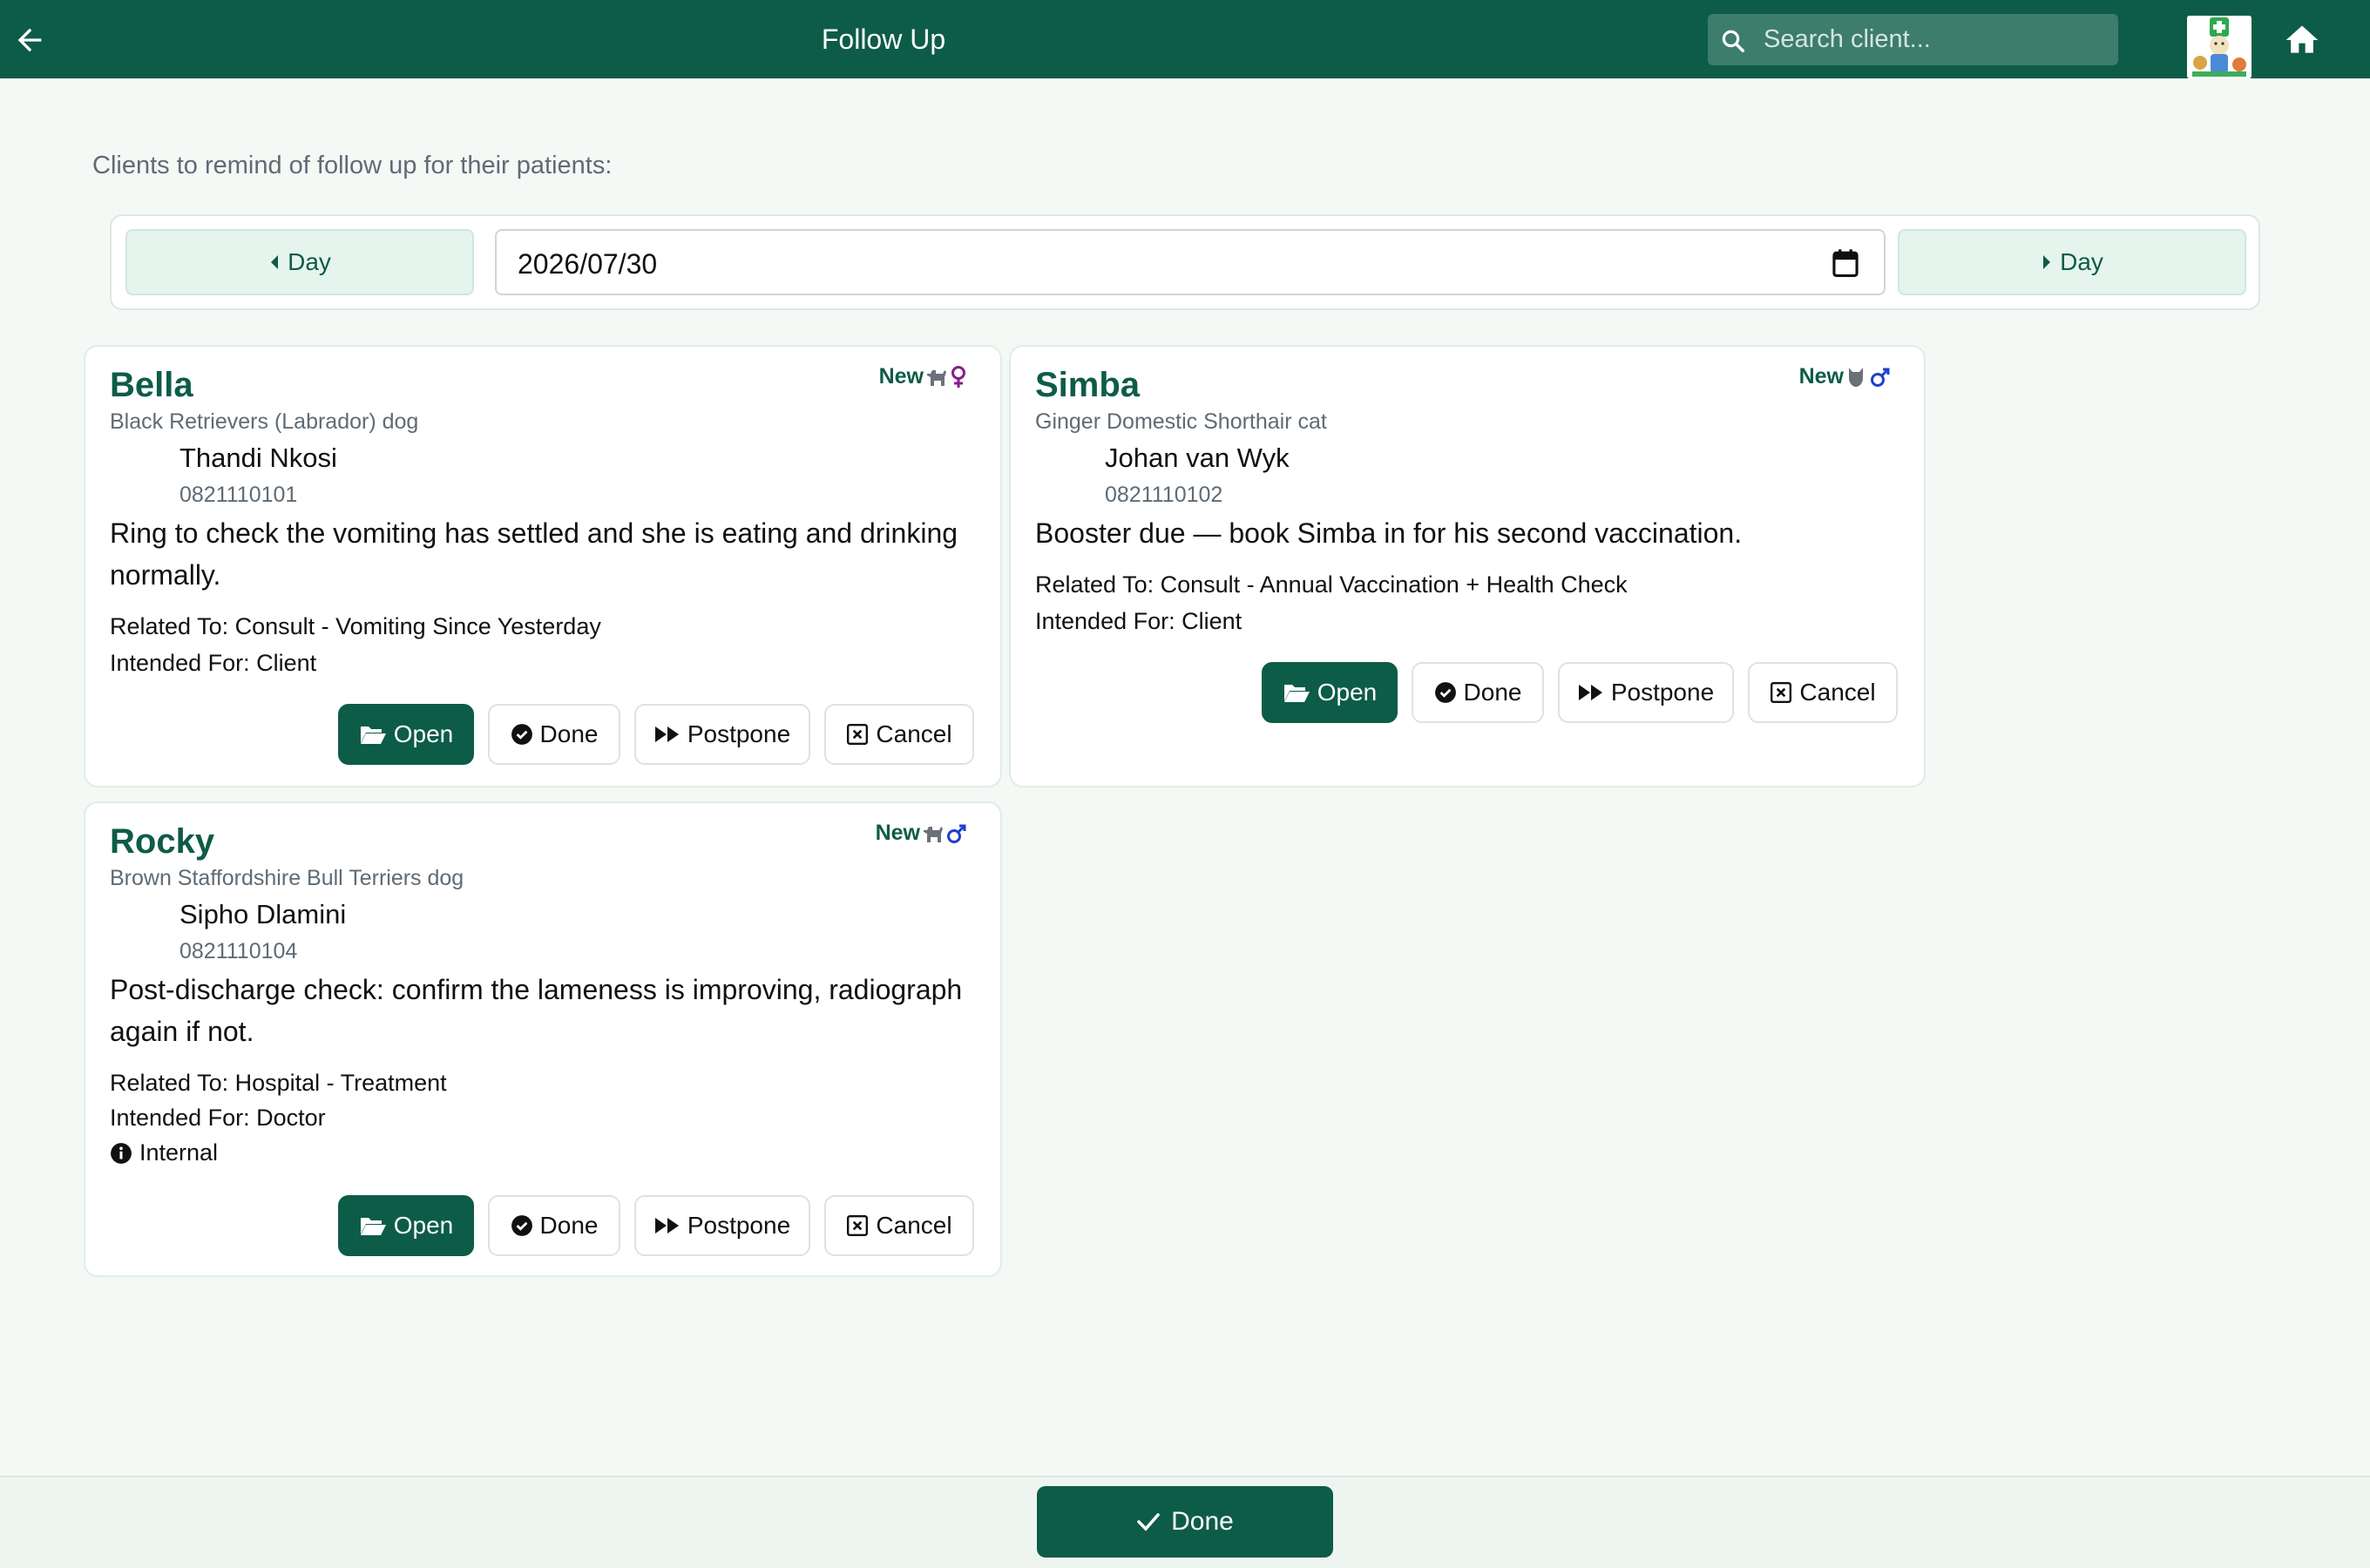 The width and height of the screenshot is (2370, 1568). What do you see at coordinates (958, 376) in the screenshot?
I see `female-icon` at bounding box center [958, 376].